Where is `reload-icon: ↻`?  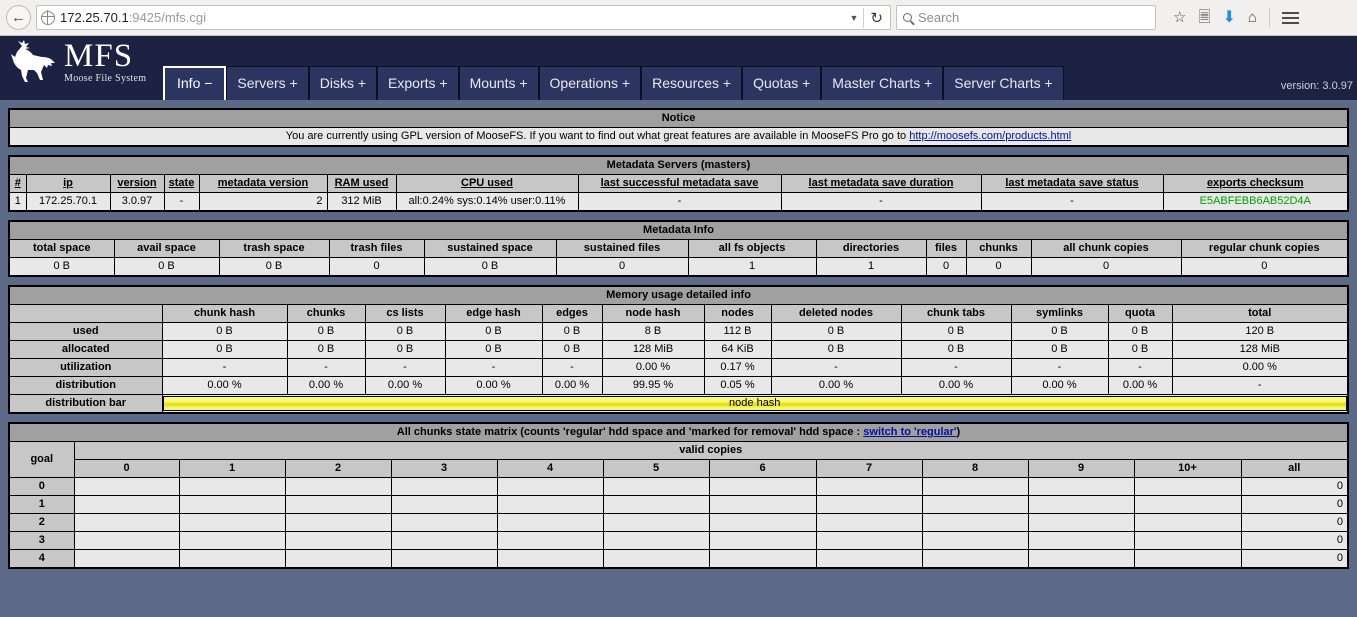 reload-icon: ↻ is located at coordinates (876, 18).